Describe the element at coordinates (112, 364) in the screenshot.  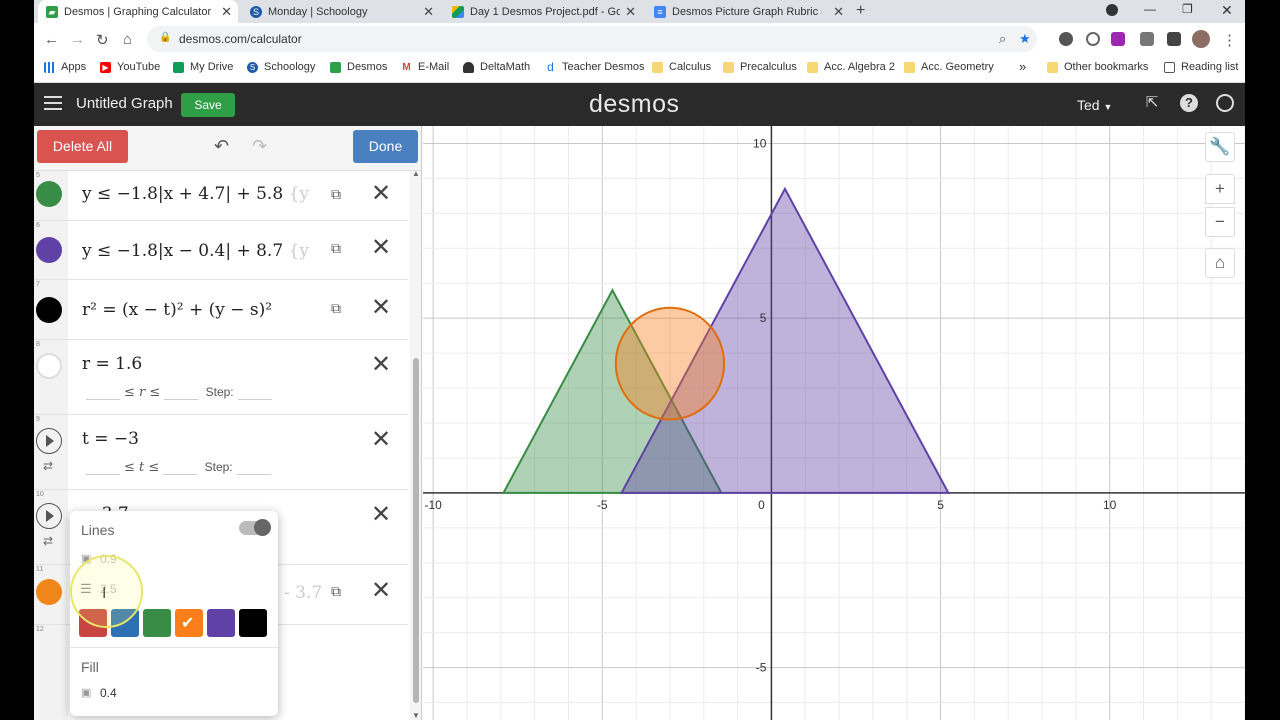
I see `slider-value: r = 1.6` at that location.